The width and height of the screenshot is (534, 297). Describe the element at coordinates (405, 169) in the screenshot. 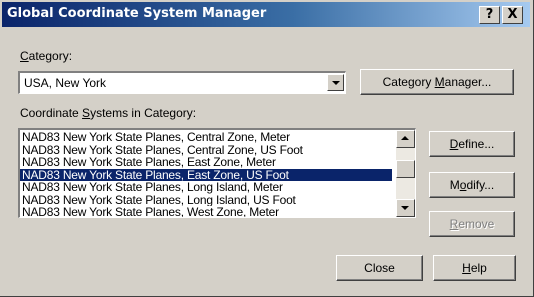

I see `scroll-thumb` at that location.